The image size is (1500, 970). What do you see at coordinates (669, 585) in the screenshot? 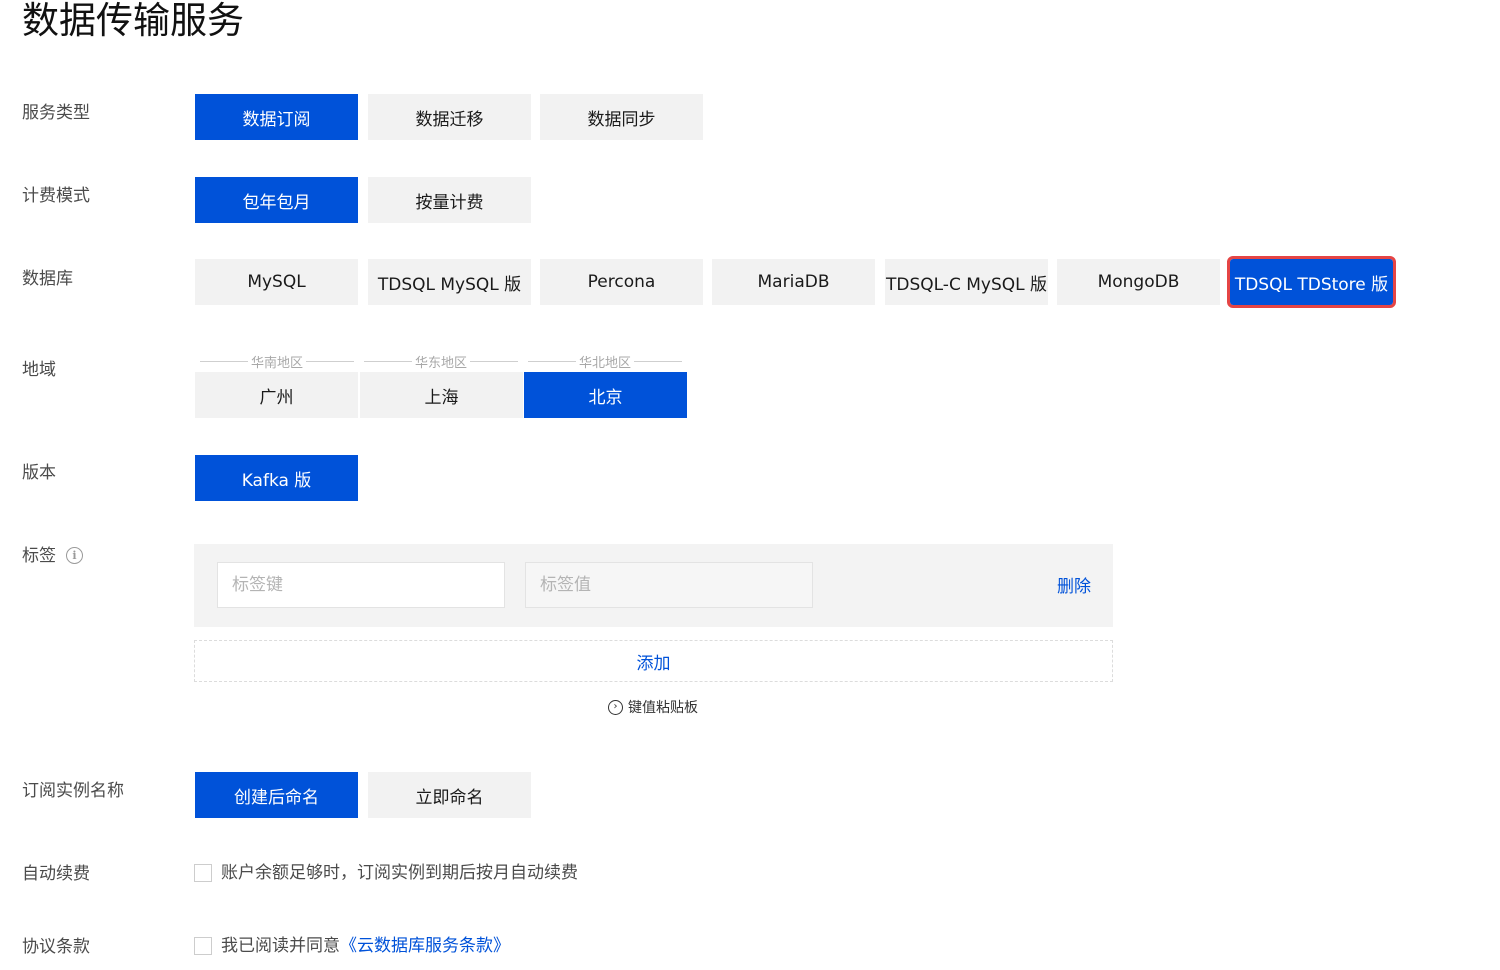
I see `tag-value-input` at bounding box center [669, 585].